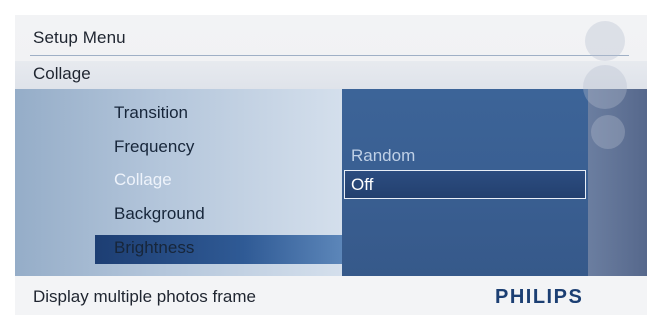 The height and width of the screenshot is (326, 661). What do you see at coordinates (331, 295) in the screenshot?
I see `footer: Display multiple photos frame PHILIPS` at bounding box center [331, 295].